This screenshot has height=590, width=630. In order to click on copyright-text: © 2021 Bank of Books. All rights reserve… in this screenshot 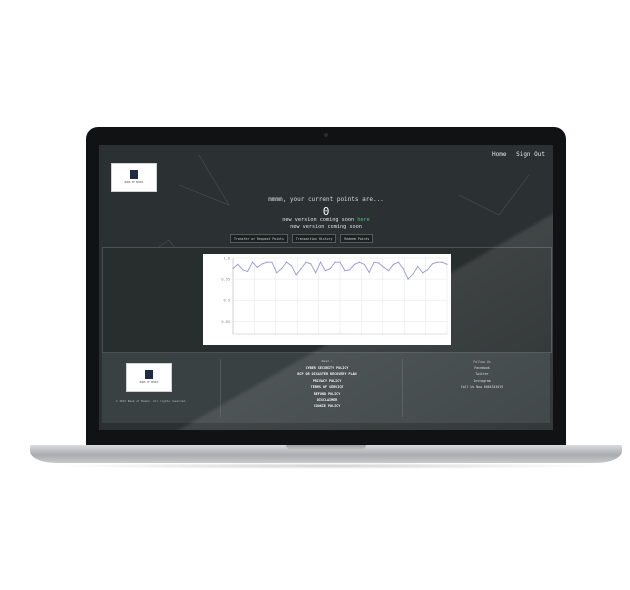, I will do `click(151, 401)`.